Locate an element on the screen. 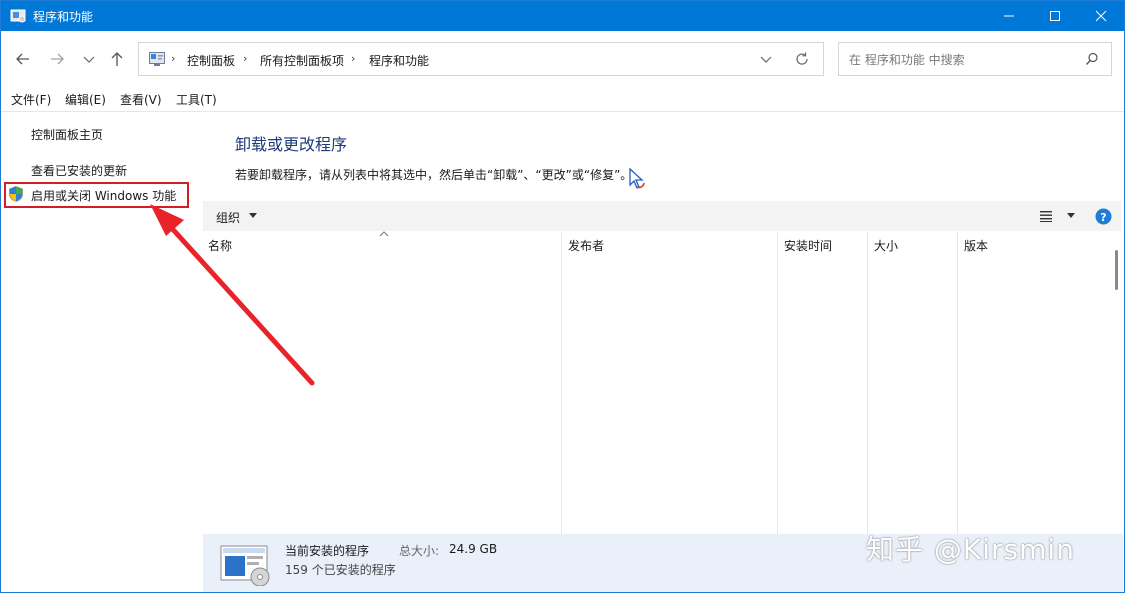 The image size is (1125, 593). page-title: 卸载或更改程序 is located at coordinates (291, 144).